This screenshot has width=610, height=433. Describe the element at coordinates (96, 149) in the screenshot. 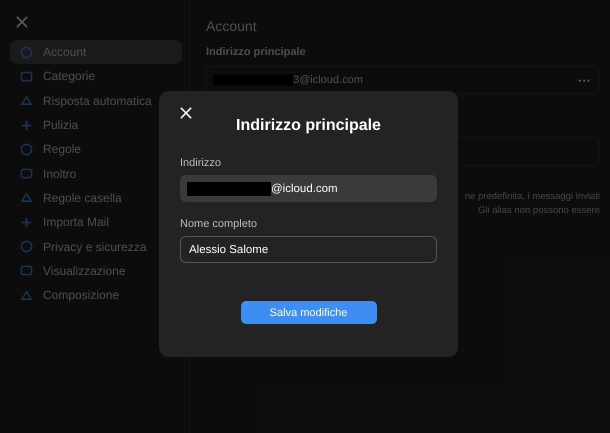

I see `sidebar-item: Regole` at that location.